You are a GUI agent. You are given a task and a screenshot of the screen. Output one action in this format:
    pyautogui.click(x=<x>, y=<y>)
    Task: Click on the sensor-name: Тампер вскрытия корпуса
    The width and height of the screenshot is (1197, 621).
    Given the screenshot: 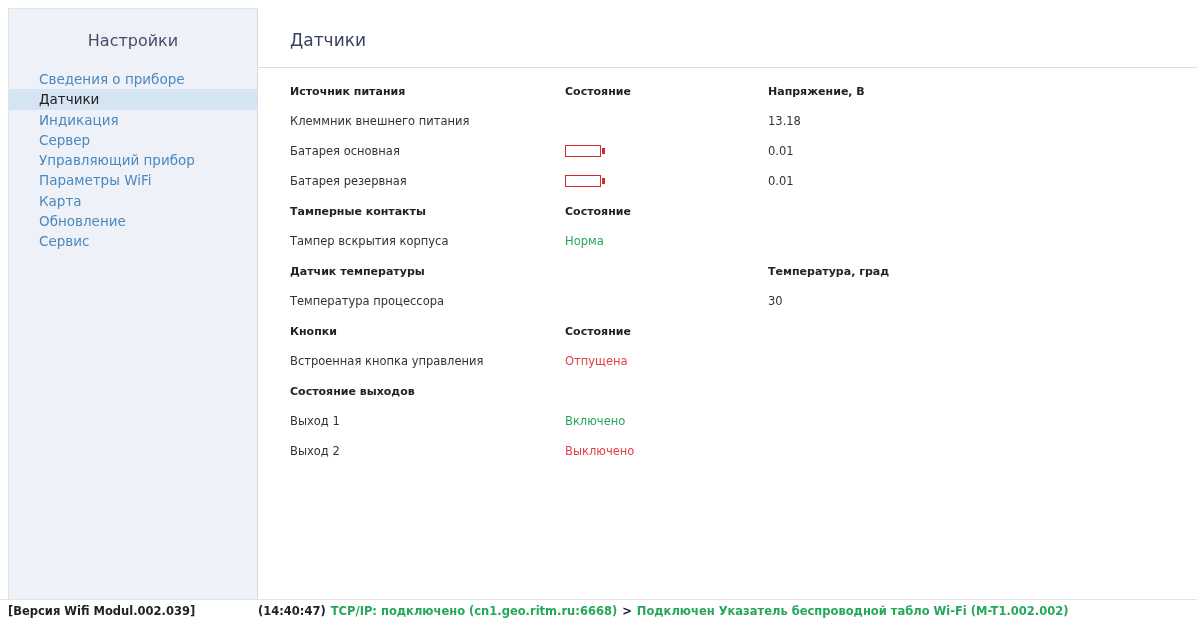 What is the action you would take?
    pyautogui.click(x=370, y=241)
    